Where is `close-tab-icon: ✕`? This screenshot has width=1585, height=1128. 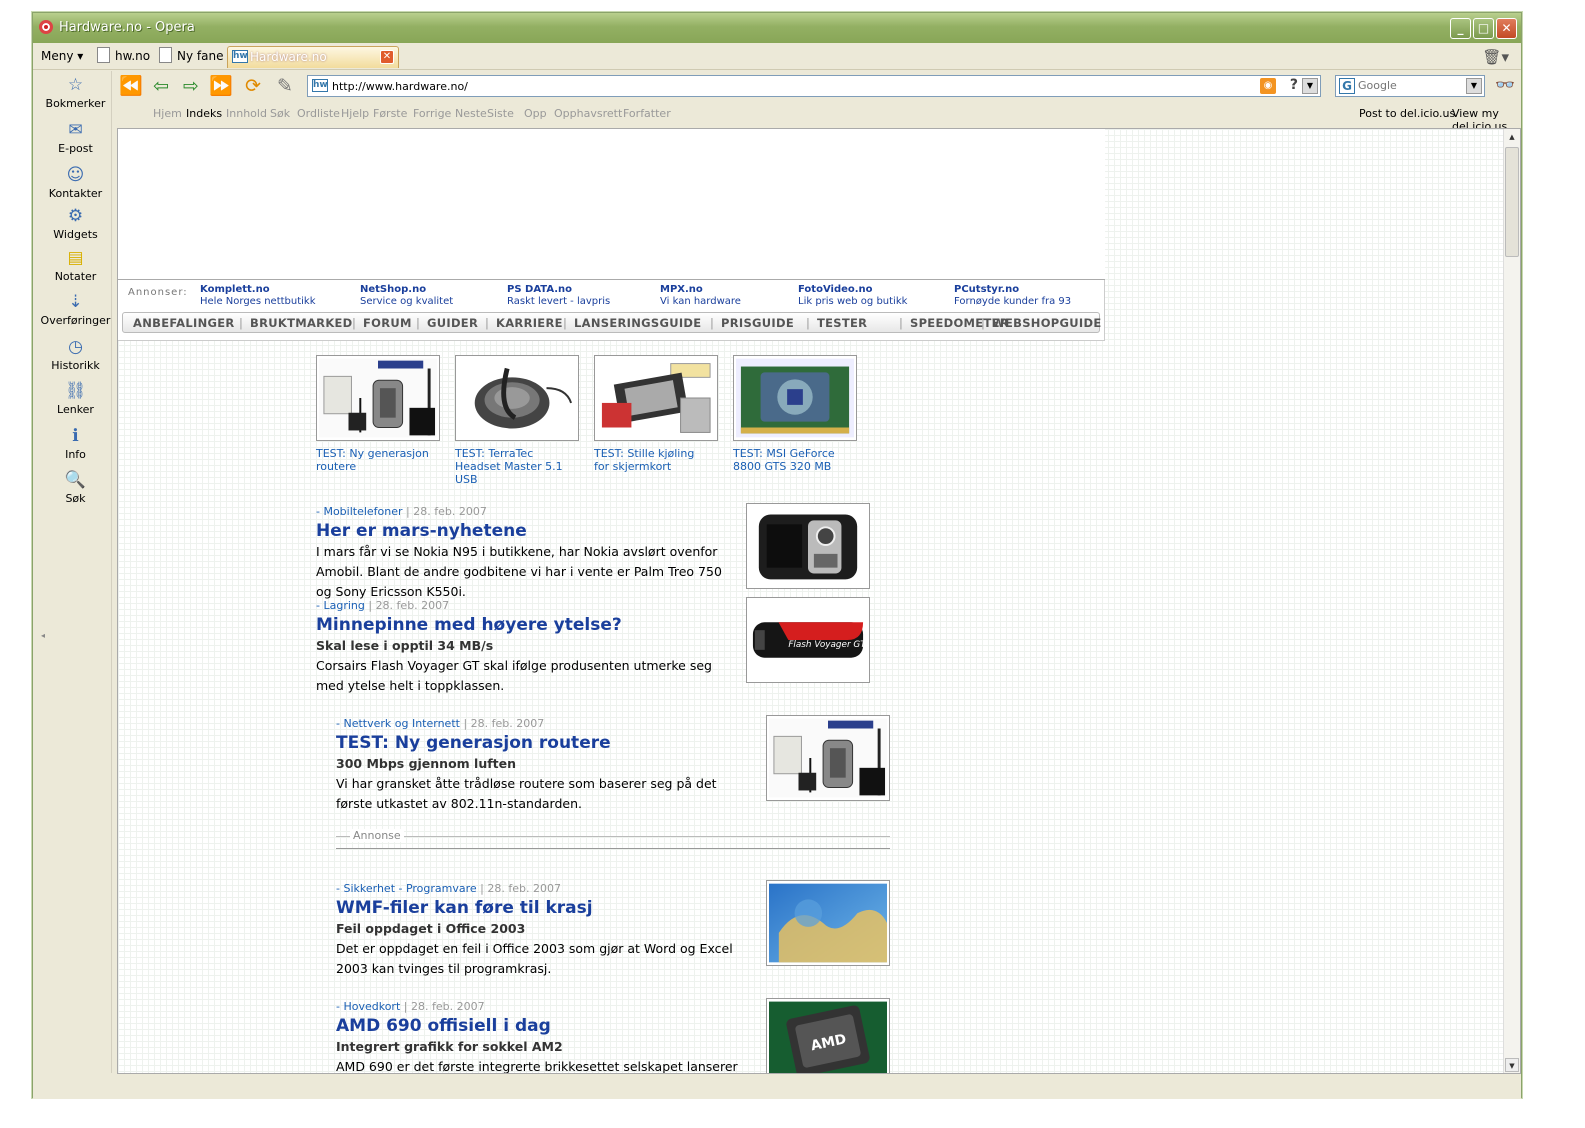 close-tab-icon: ✕ is located at coordinates (387, 57).